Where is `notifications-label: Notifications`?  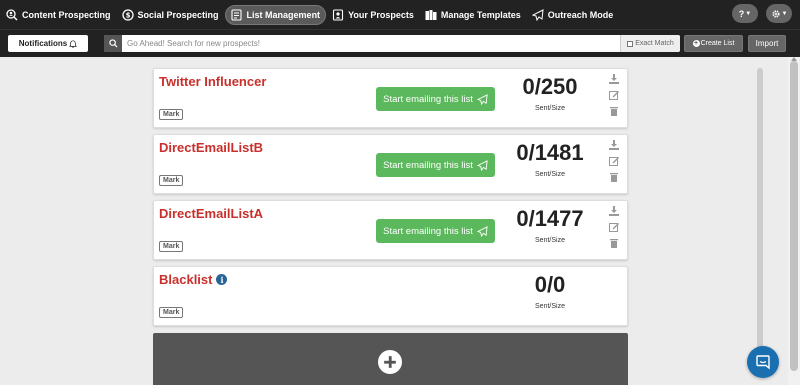
notifications-label: Notifications is located at coordinates (43, 43).